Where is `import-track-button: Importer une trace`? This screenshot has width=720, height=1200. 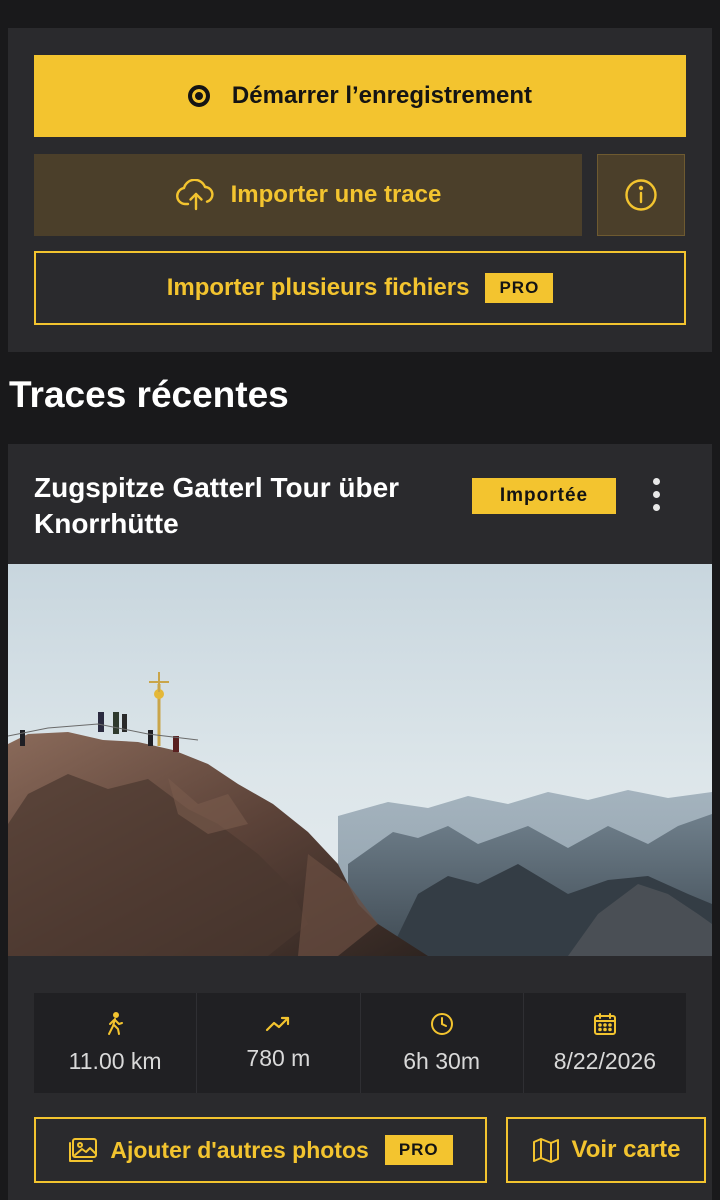 import-track-button: Importer une trace is located at coordinates (308, 195).